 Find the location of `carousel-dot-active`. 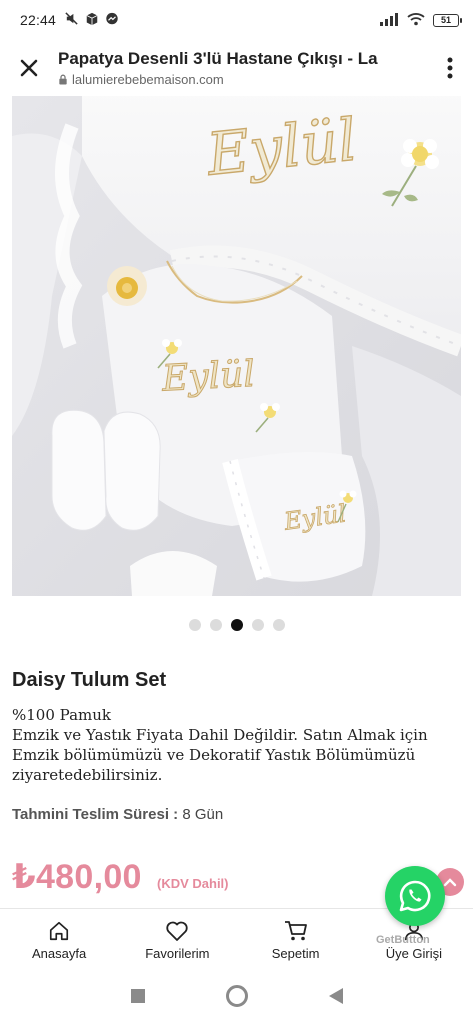

carousel-dot-active is located at coordinates (236, 625).